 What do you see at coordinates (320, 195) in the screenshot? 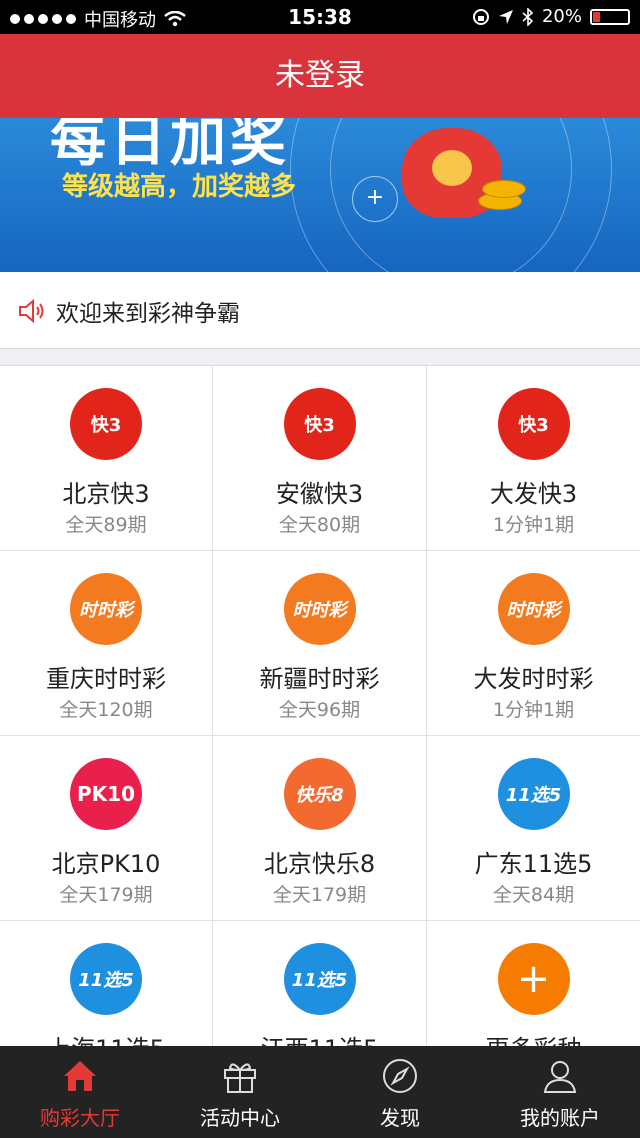
I see `promo-banner: 每日加奖 等级越高，加奖越多 +` at bounding box center [320, 195].